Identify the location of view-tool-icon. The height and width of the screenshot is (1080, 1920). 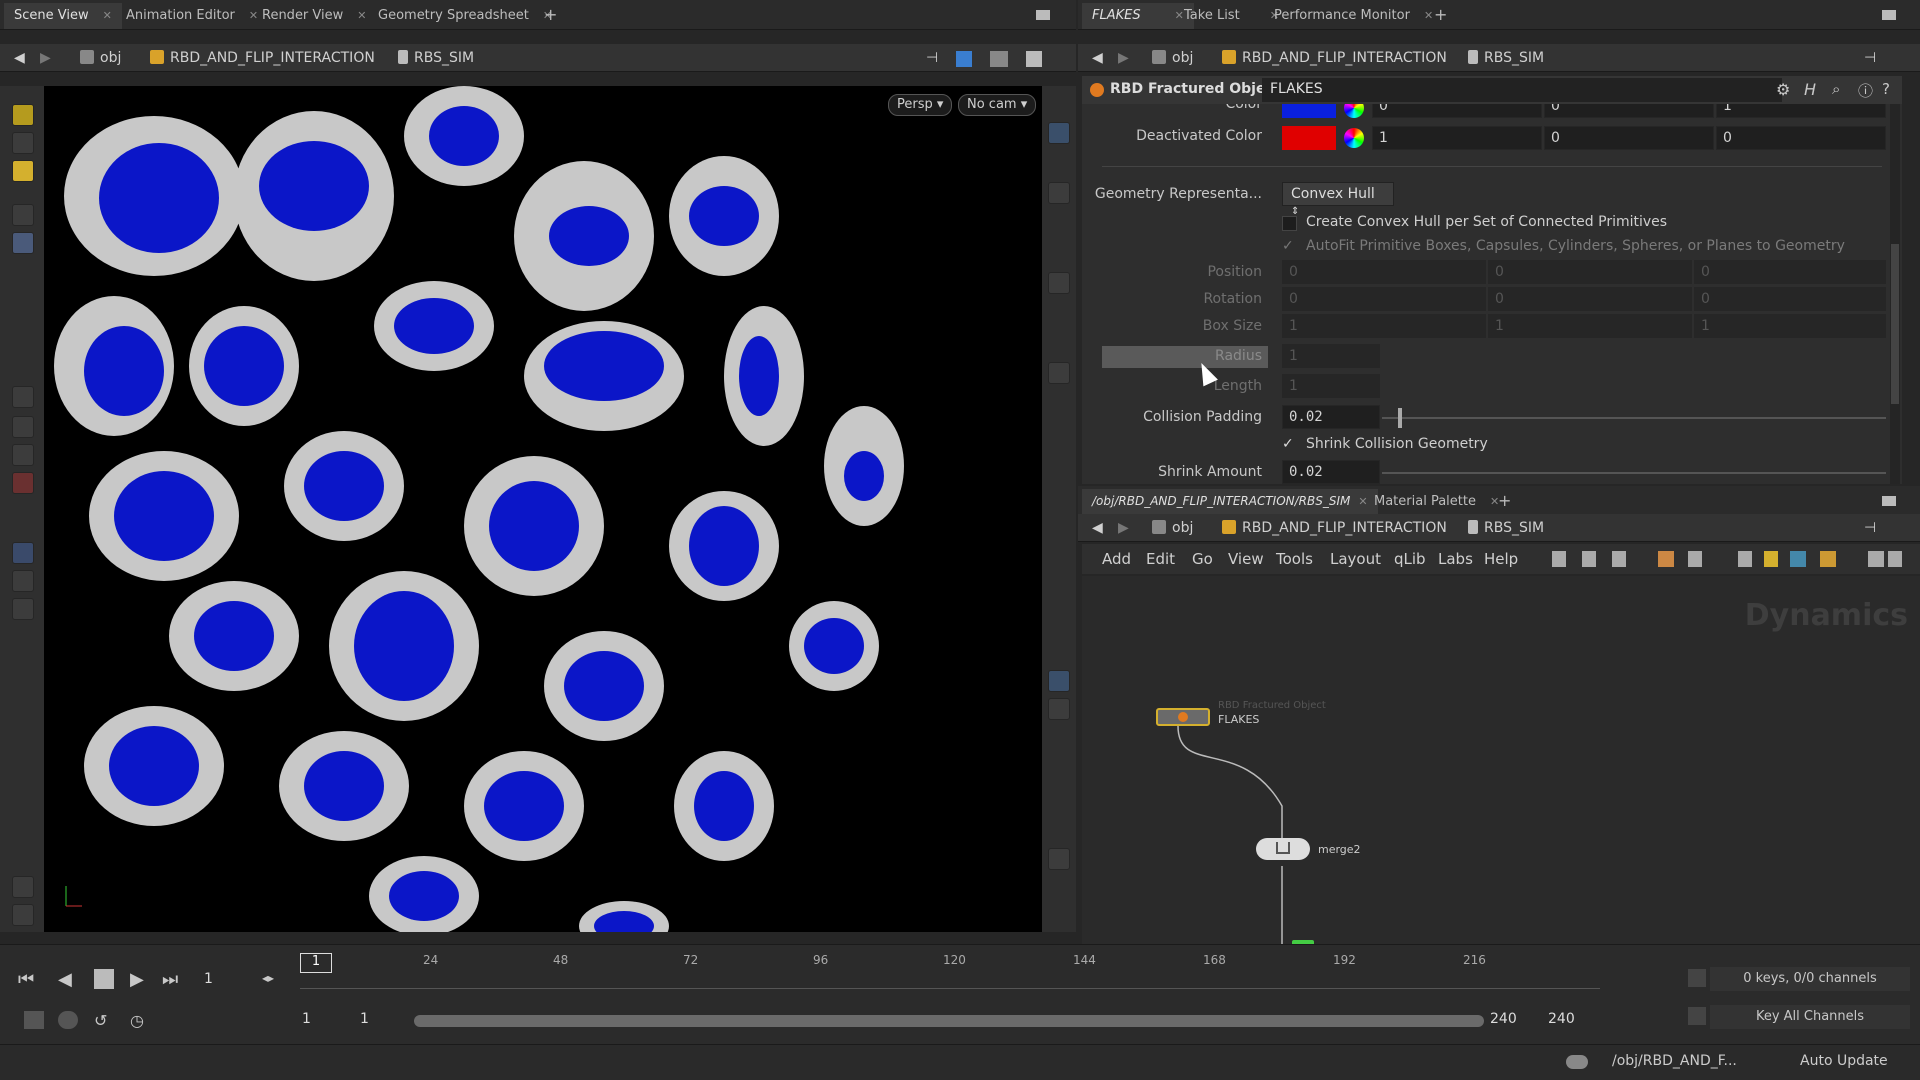
(23, 143).